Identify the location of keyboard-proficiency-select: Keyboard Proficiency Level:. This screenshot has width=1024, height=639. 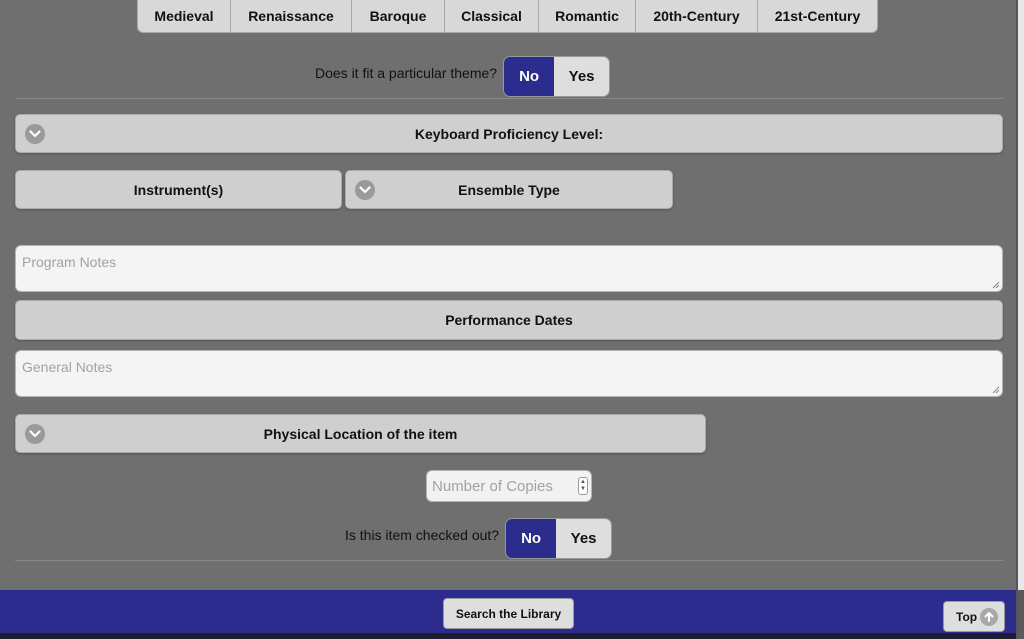
(509, 133).